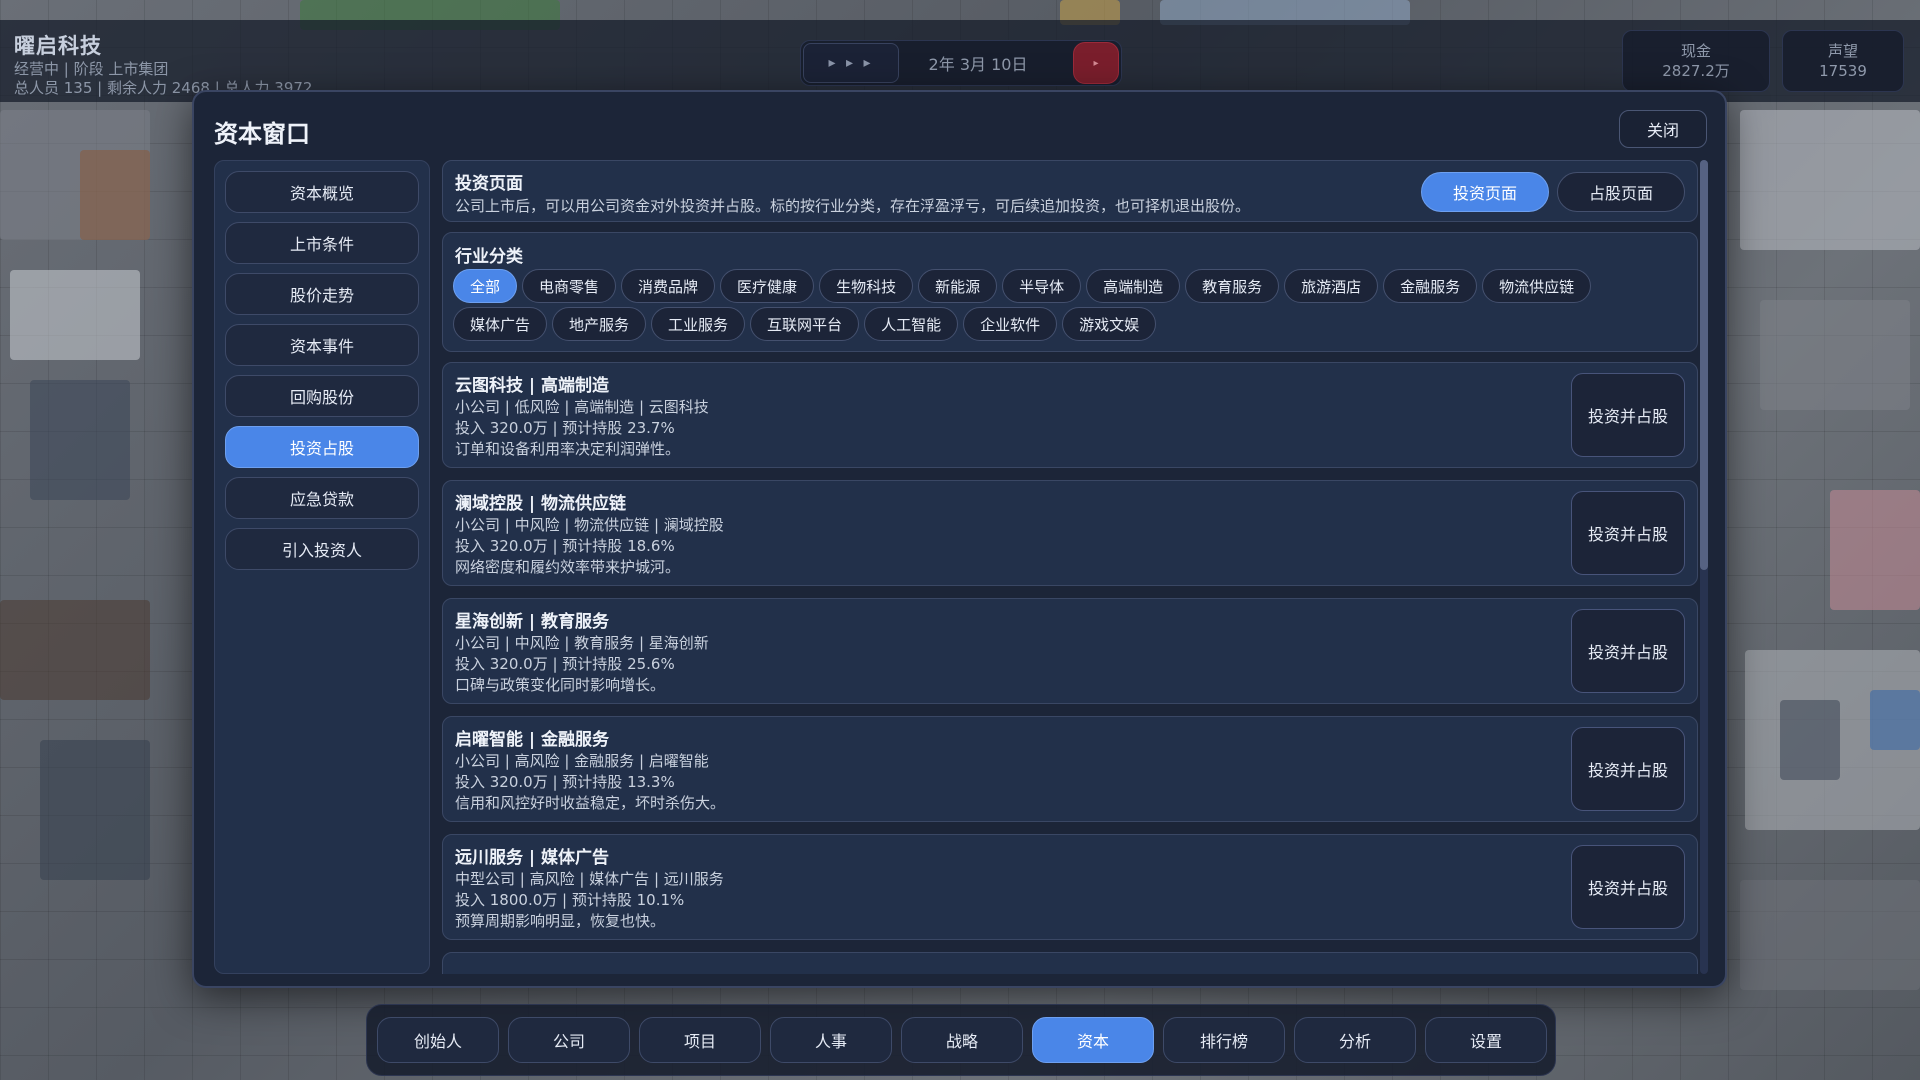 This screenshot has width=1920, height=1080. I want to click on industry-title: 行业分类, so click(489, 257).